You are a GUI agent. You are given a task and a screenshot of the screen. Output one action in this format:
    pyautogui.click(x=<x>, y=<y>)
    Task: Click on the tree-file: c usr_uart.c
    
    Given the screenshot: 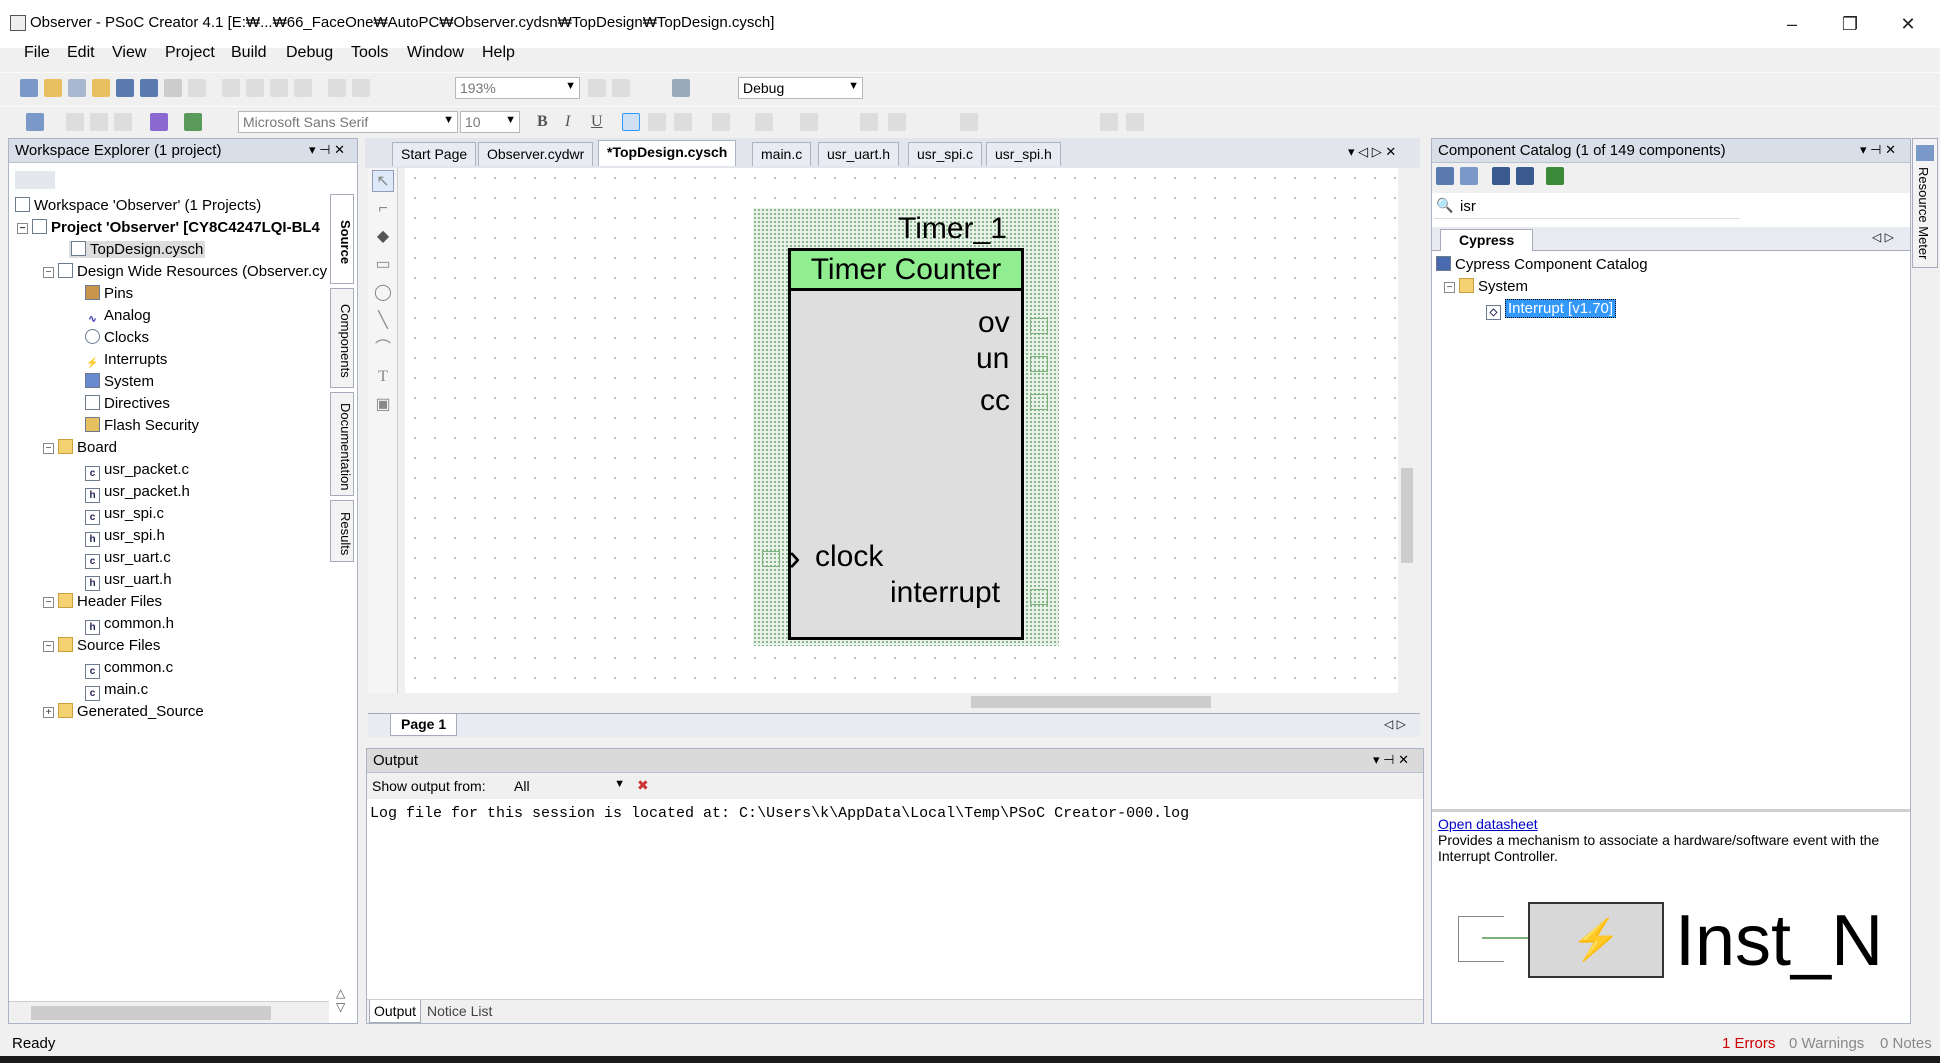 What is the action you would take?
    pyautogui.click(x=128, y=559)
    